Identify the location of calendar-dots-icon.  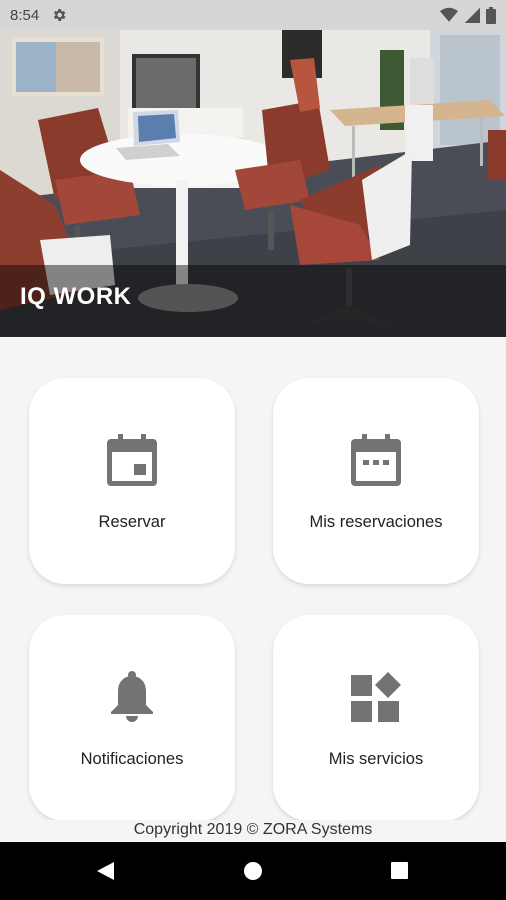
(376, 460).